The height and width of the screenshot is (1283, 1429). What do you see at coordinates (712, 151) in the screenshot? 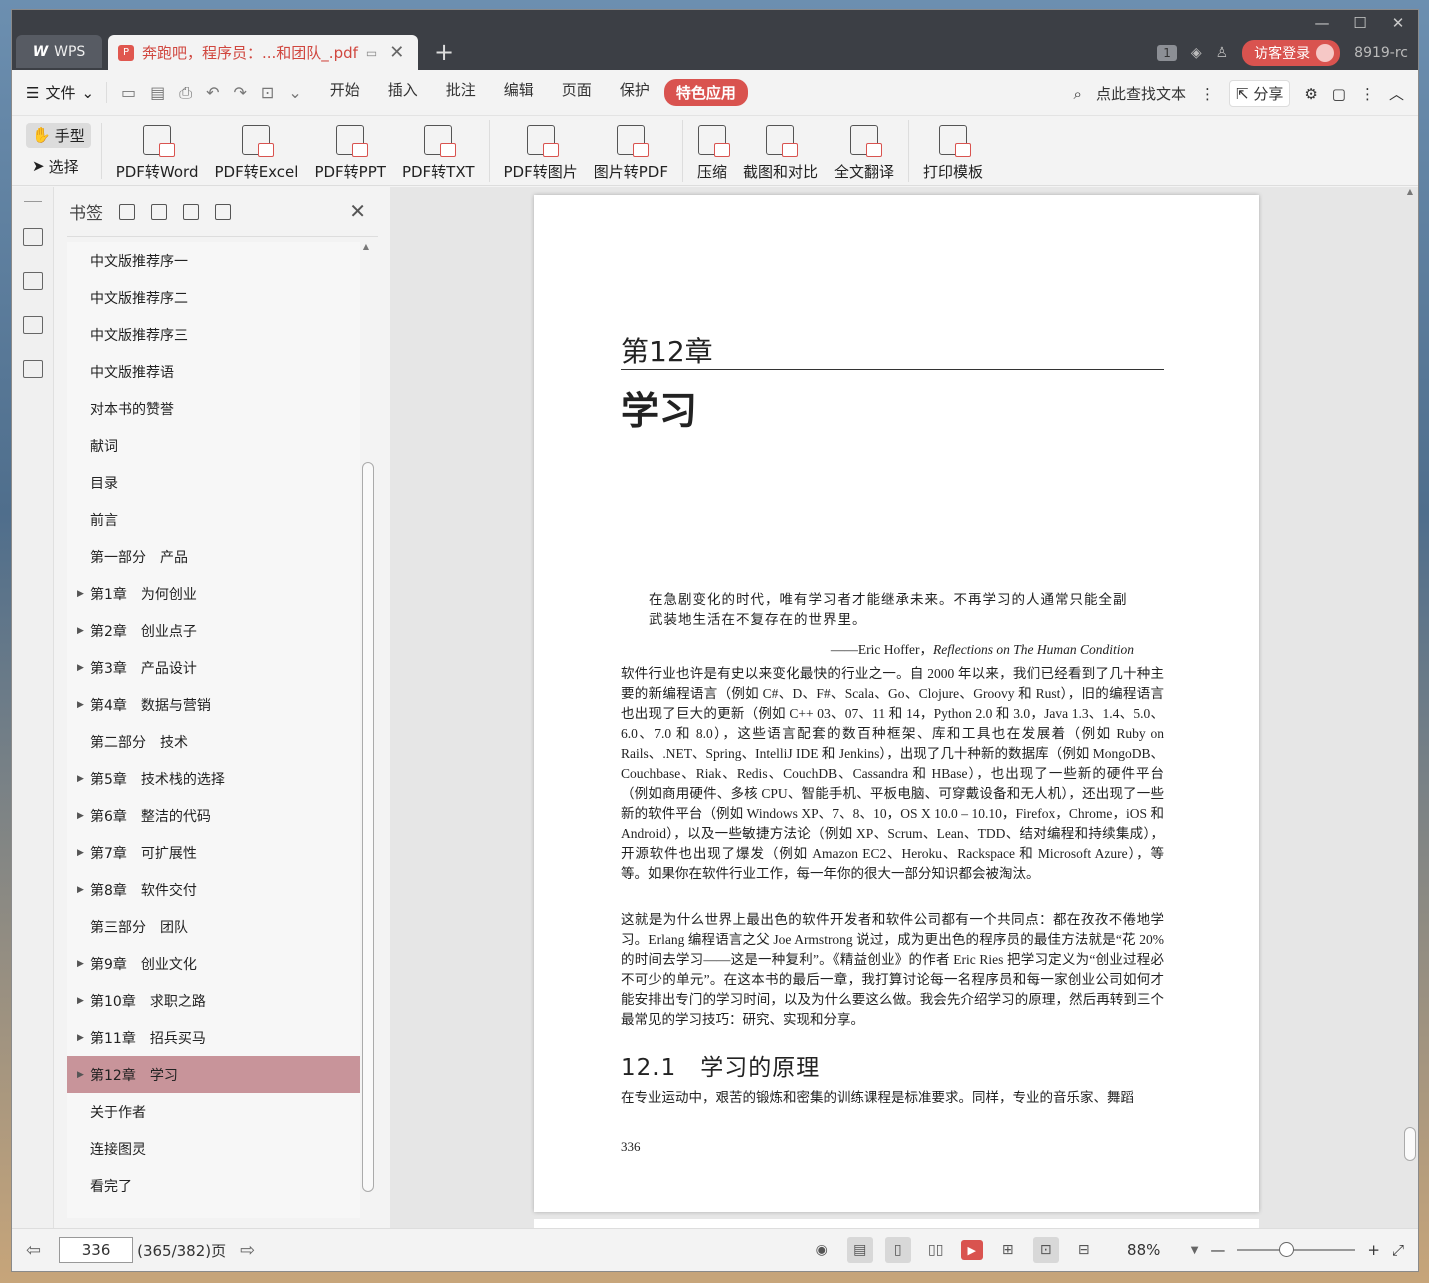
I see `compress-button: 压缩` at bounding box center [712, 151].